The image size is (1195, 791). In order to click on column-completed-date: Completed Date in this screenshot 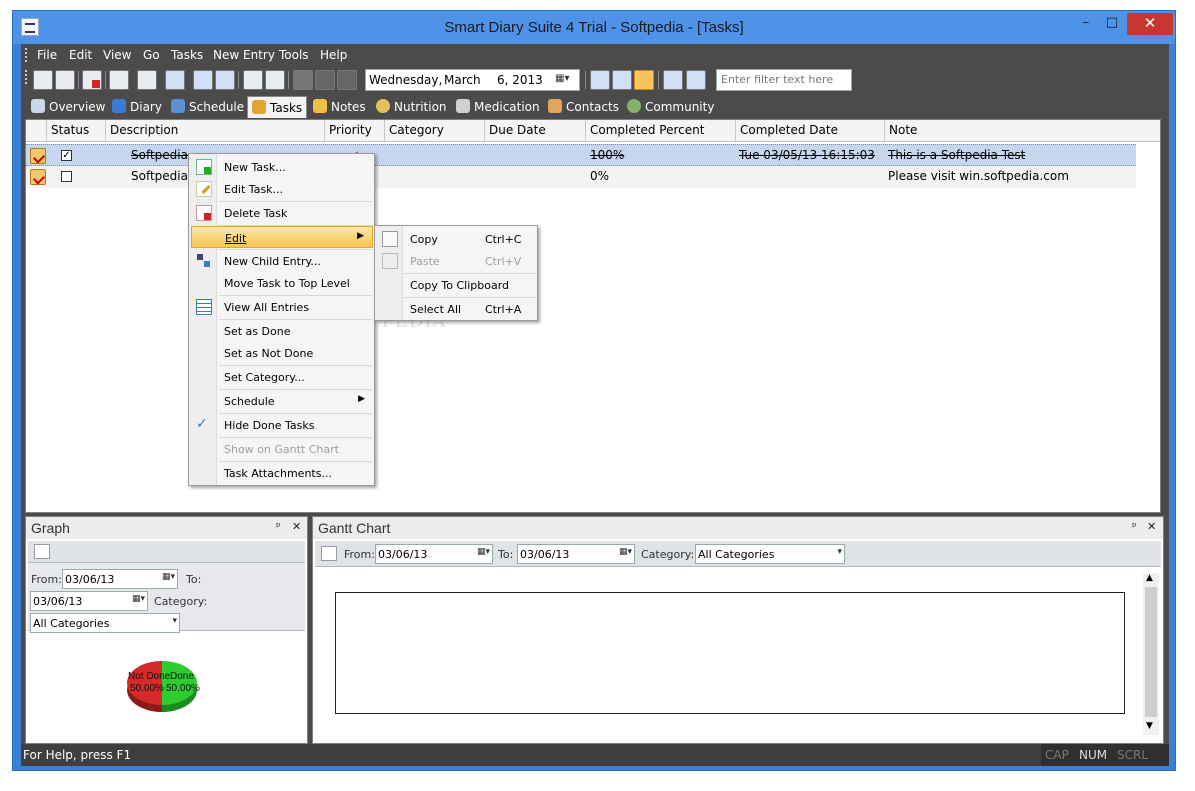, I will do `click(809, 130)`.